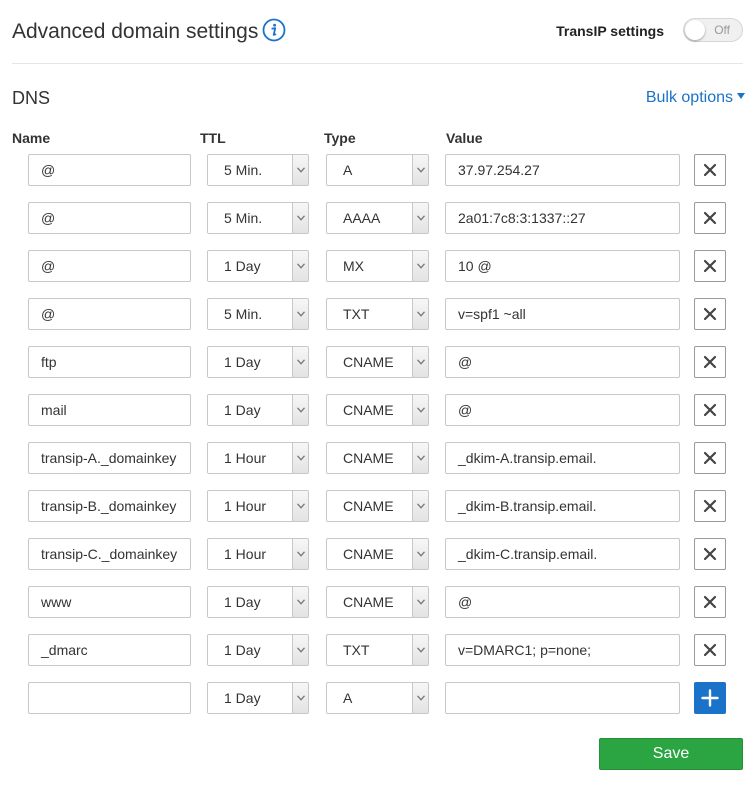 This screenshot has height=785, width=755. I want to click on record-type-select: MX, so click(377, 266).